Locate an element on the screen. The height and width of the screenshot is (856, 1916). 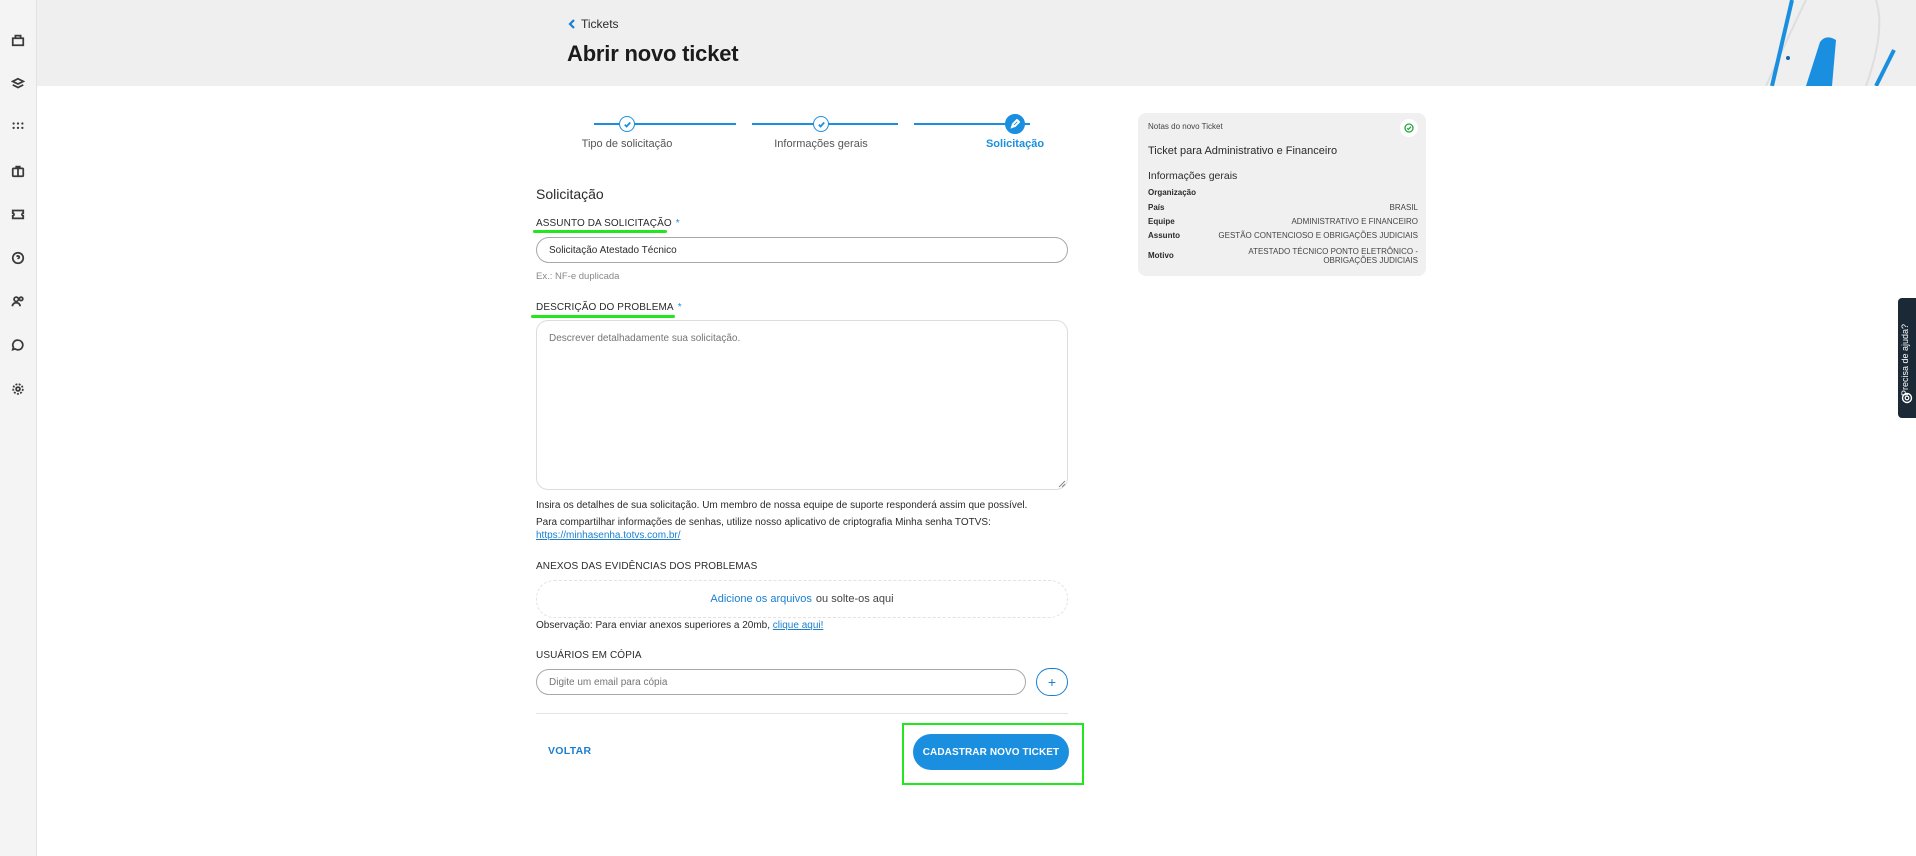
header-decoration is located at coordinates (1830, 43).